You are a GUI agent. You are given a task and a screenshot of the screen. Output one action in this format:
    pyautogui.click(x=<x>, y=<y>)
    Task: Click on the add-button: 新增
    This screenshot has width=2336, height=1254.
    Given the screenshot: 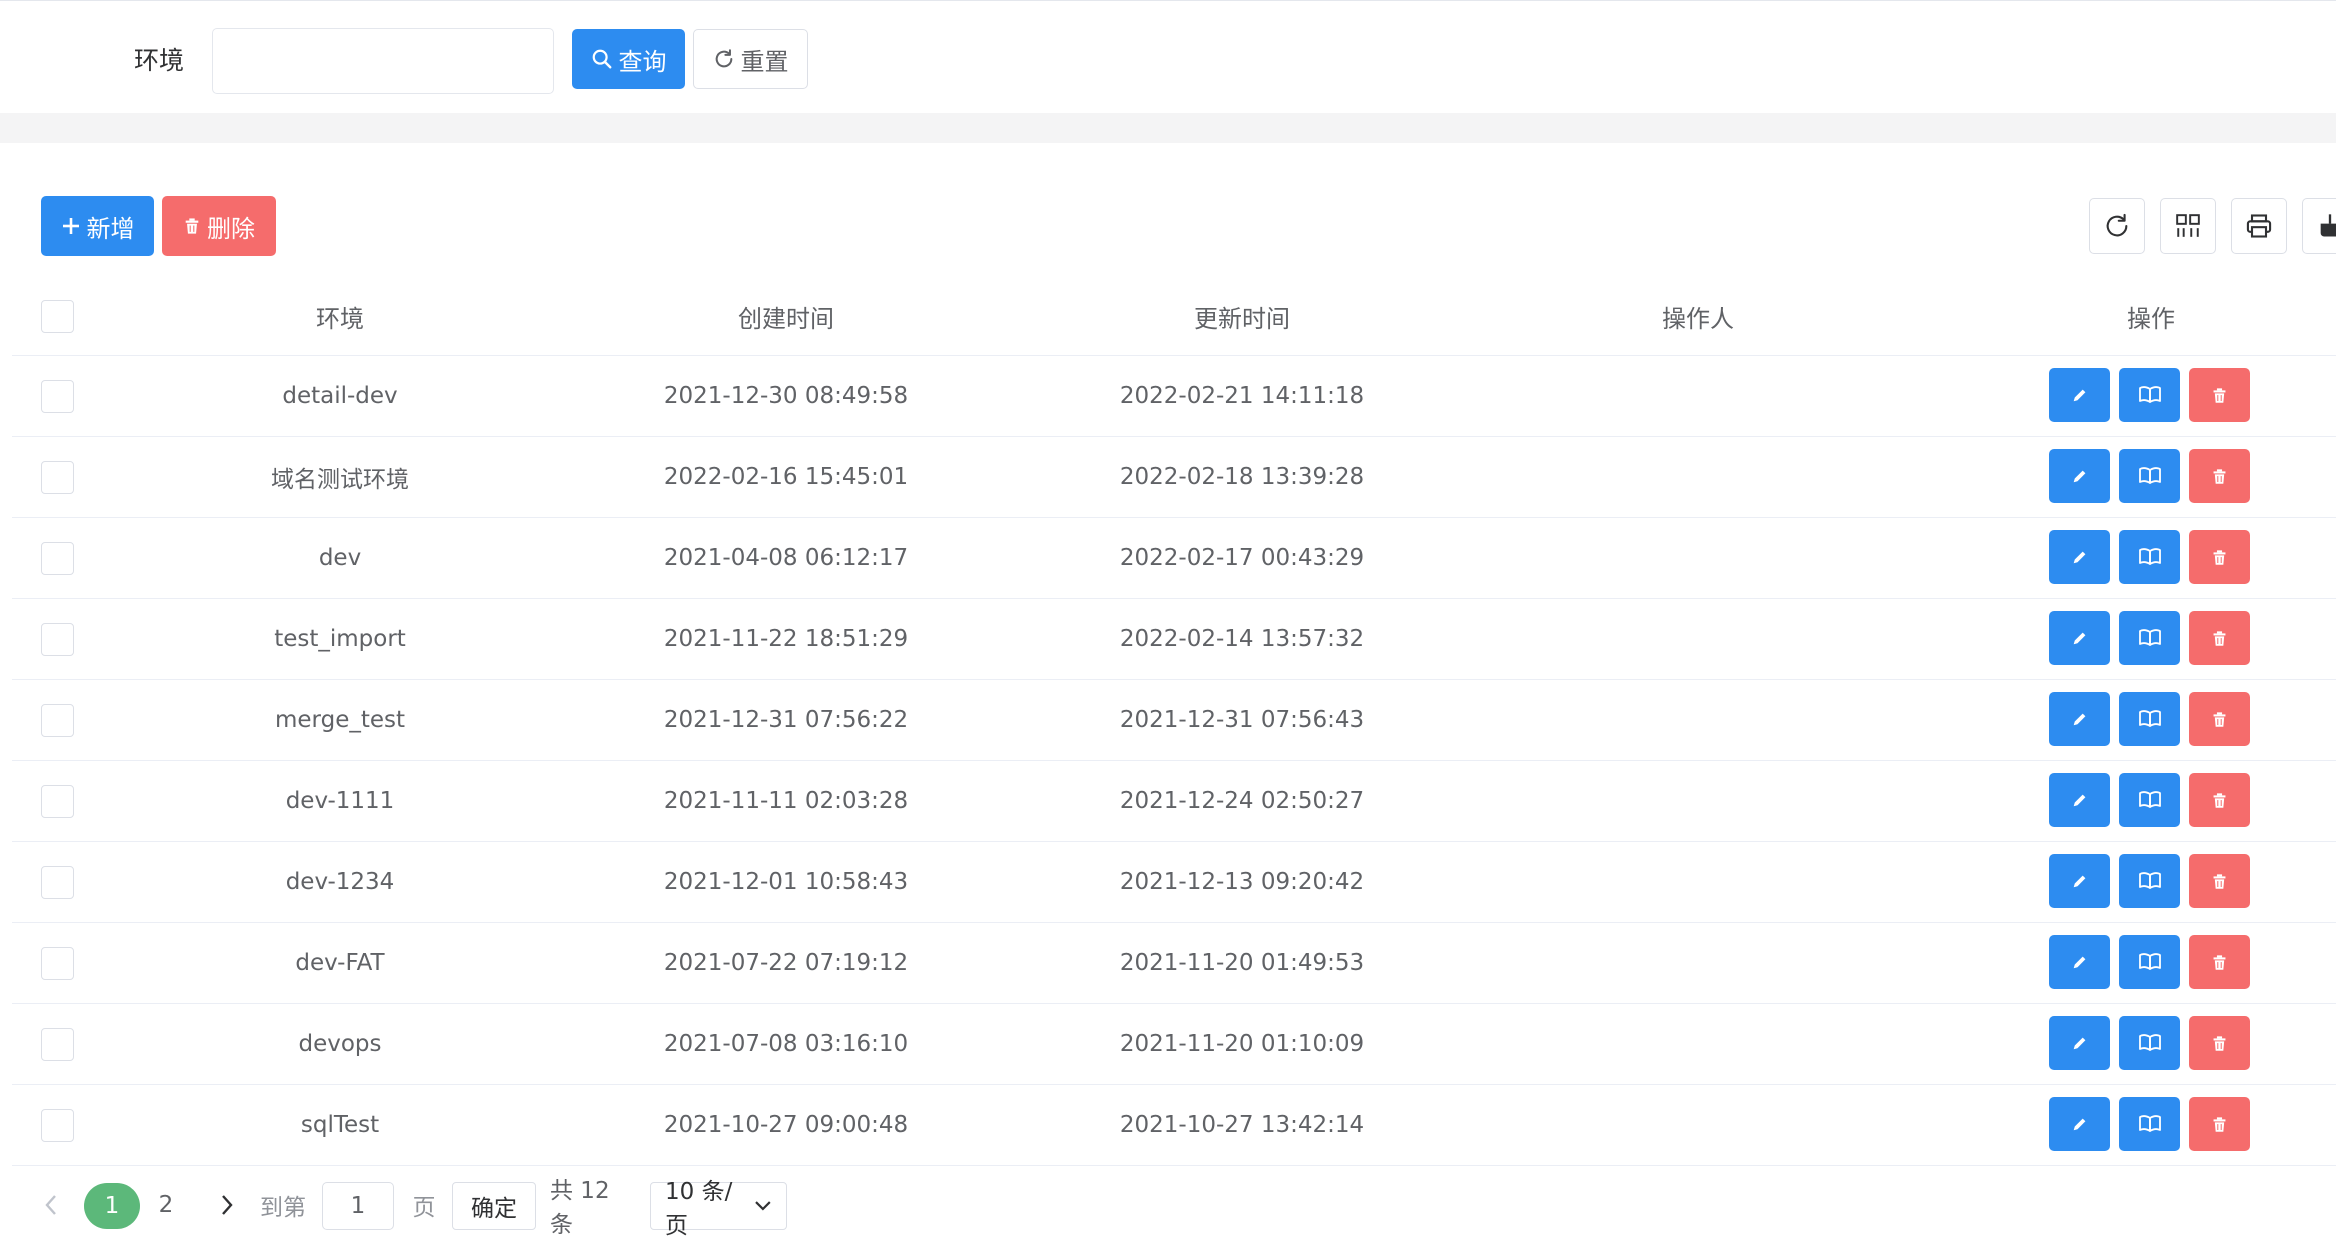 What is the action you would take?
    pyautogui.click(x=97, y=226)
    